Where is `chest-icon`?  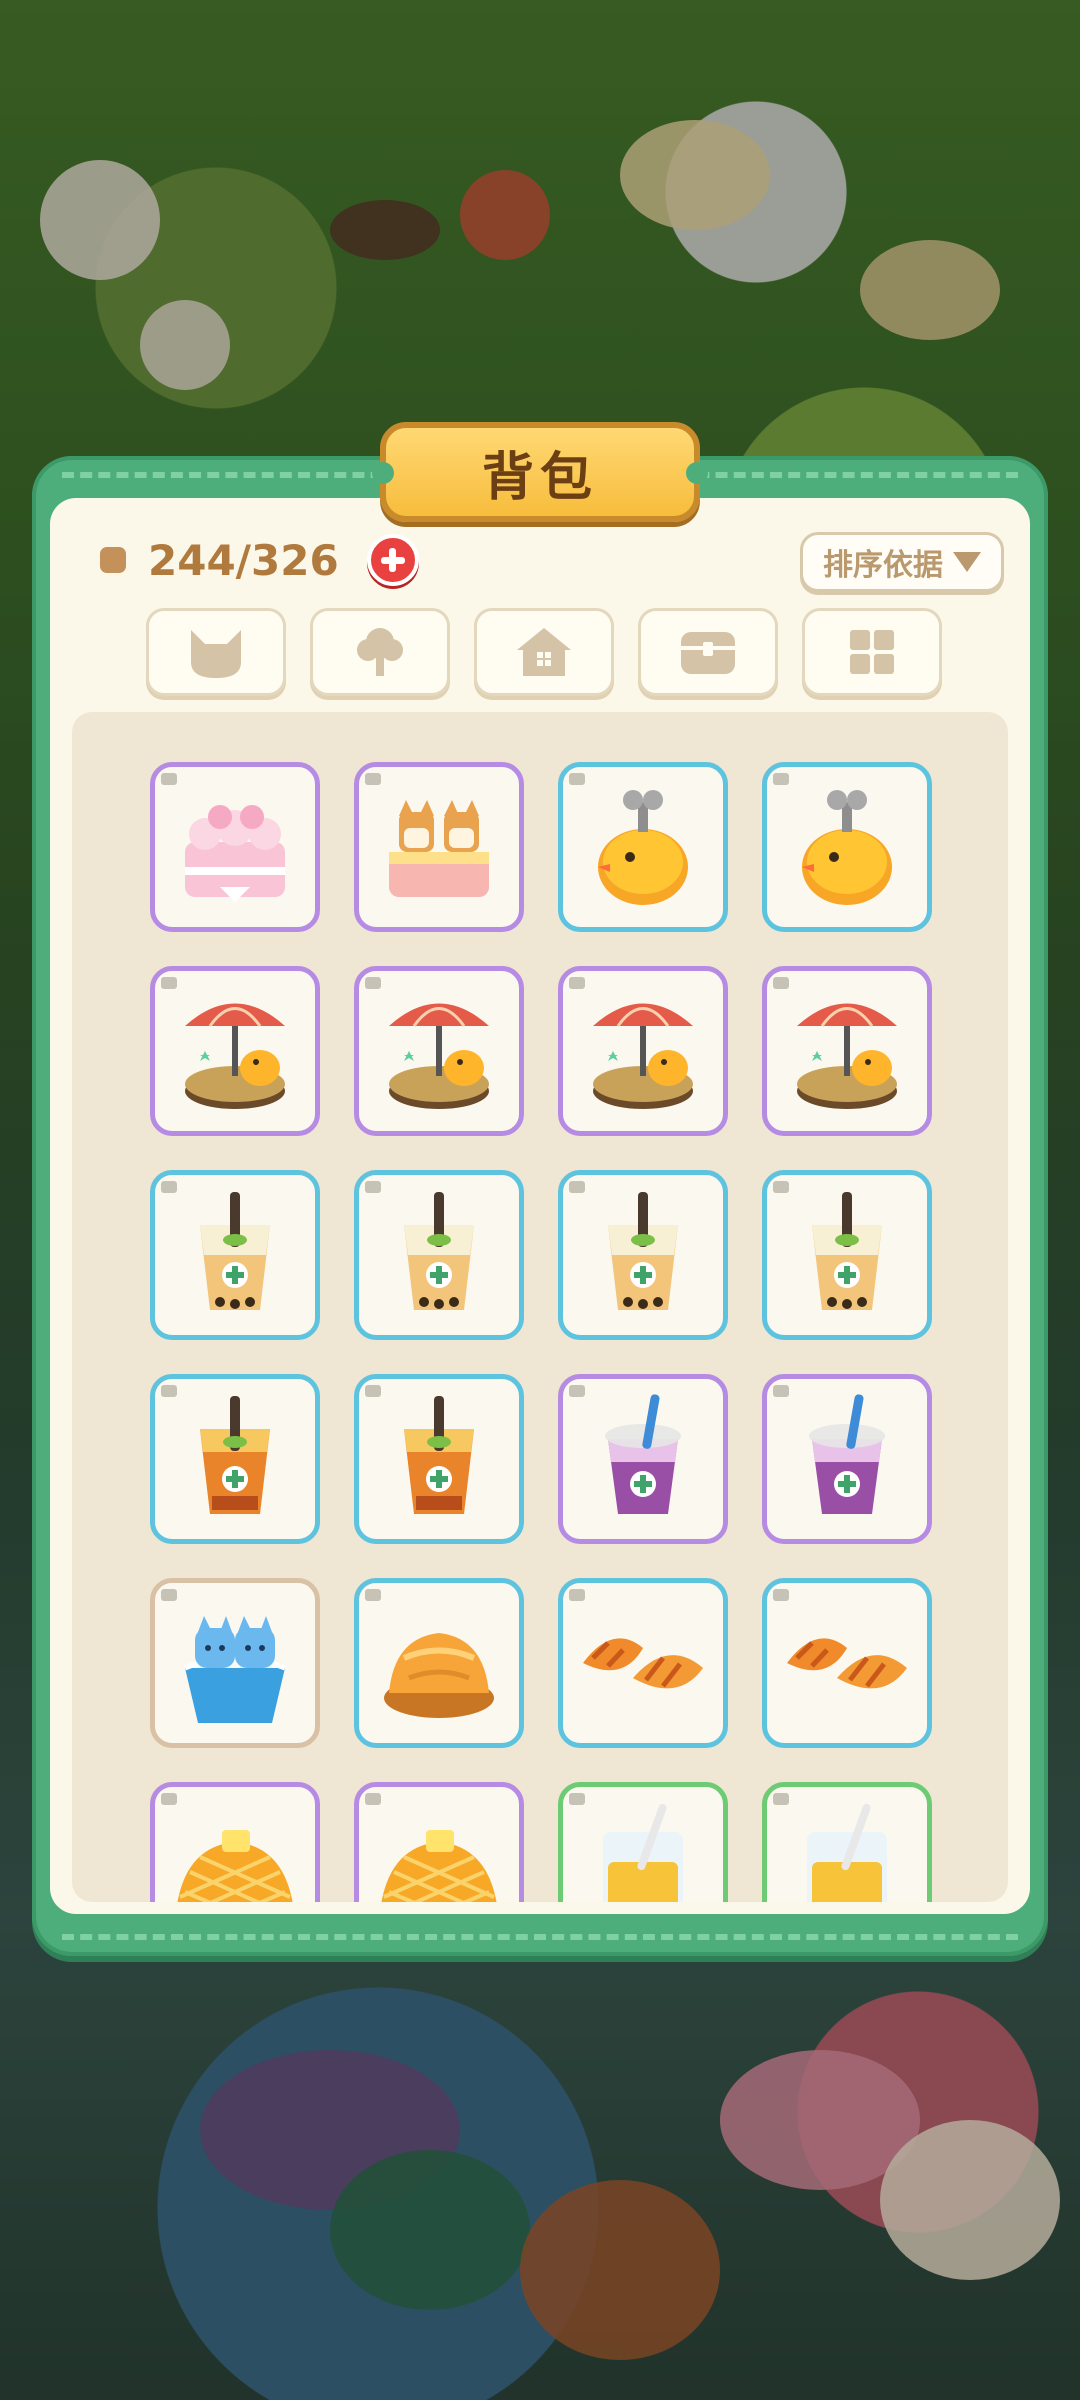 chest-icon is located at coordinates (708, 653).